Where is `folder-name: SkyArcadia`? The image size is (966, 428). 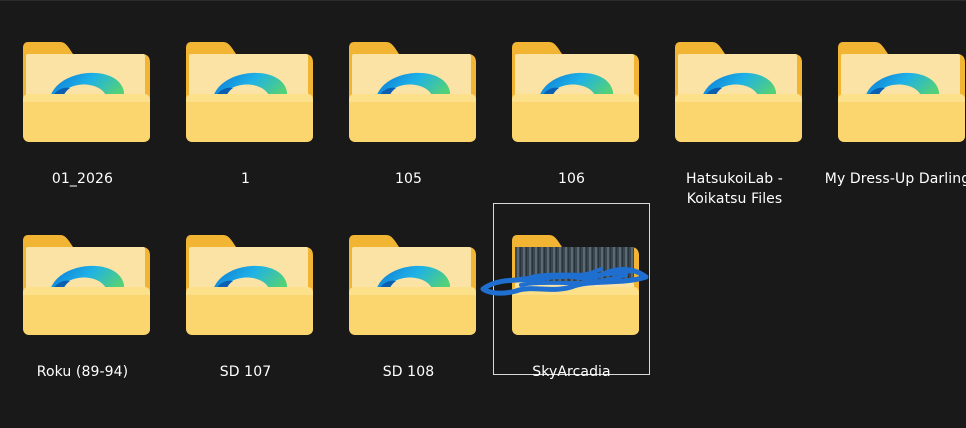 folder-name: SkyArcadia is located at coordinates (571, 372).